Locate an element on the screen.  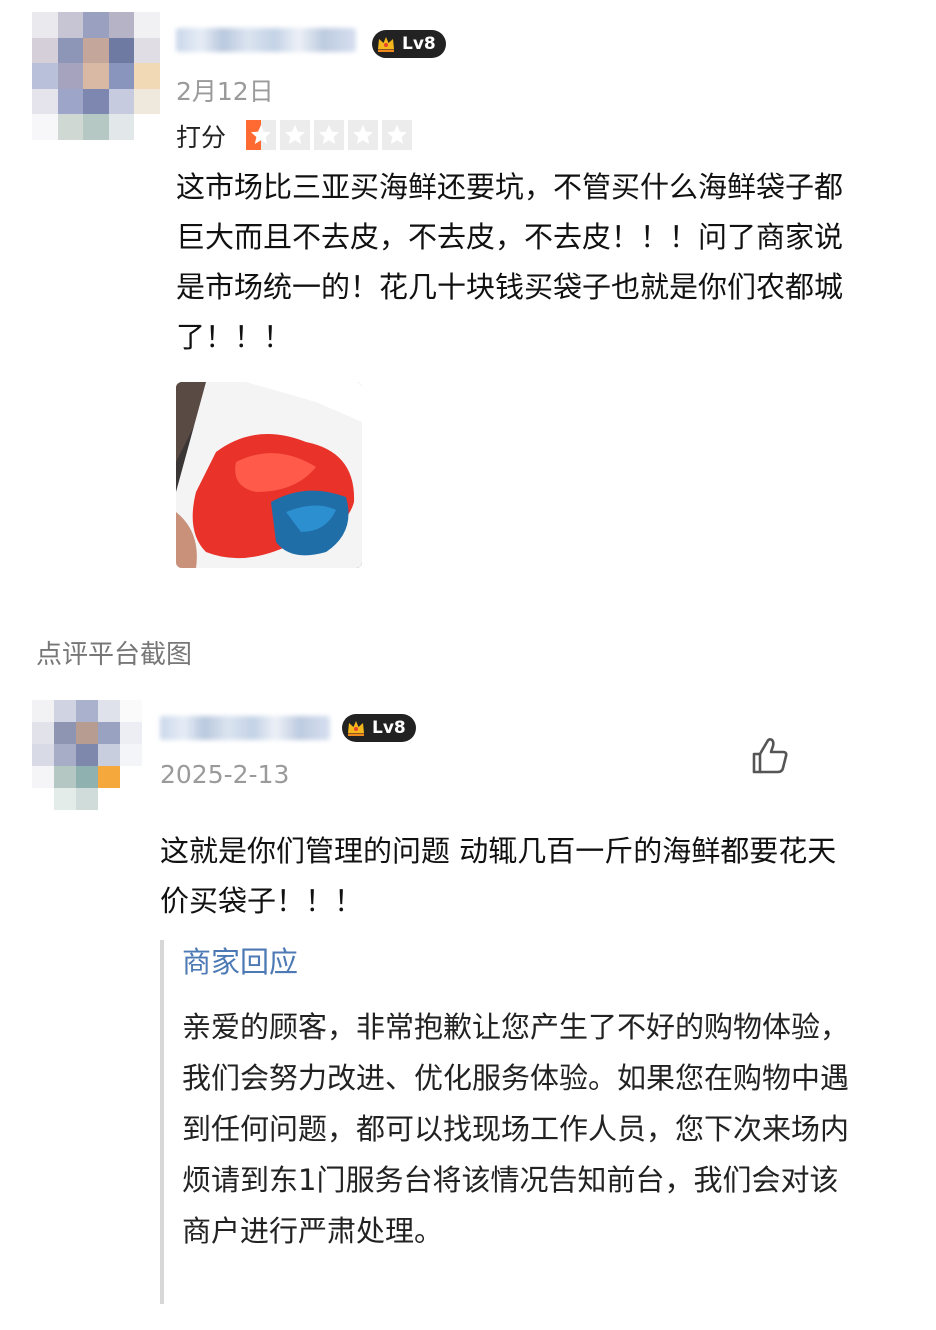
comment-text: 这就是你们管理的问题 动辄几百一斤的海鲜都要花天价买袋子！！！ is located at coordinates (498, 876).